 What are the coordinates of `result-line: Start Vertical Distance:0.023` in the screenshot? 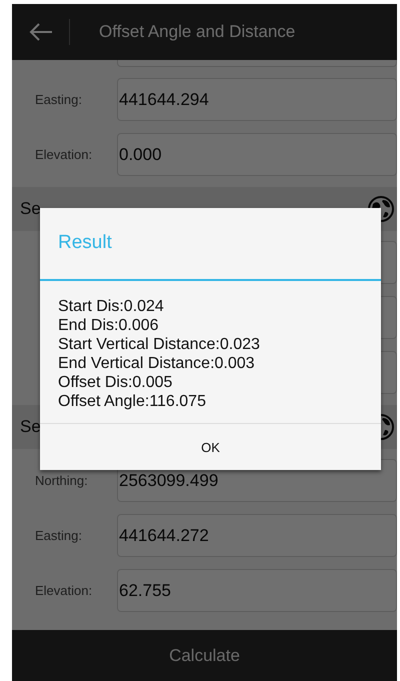 It's located at (159, 344).